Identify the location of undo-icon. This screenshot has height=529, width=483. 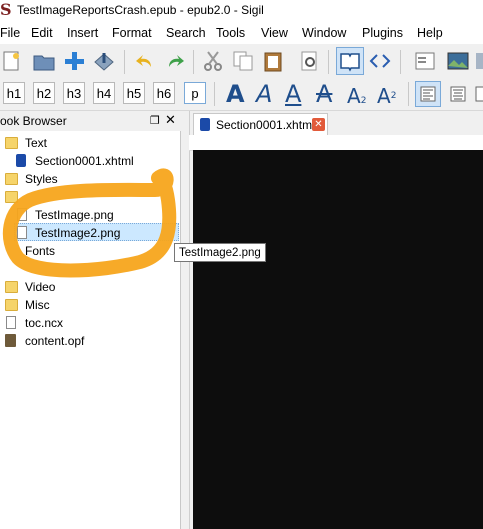
(145, 61).